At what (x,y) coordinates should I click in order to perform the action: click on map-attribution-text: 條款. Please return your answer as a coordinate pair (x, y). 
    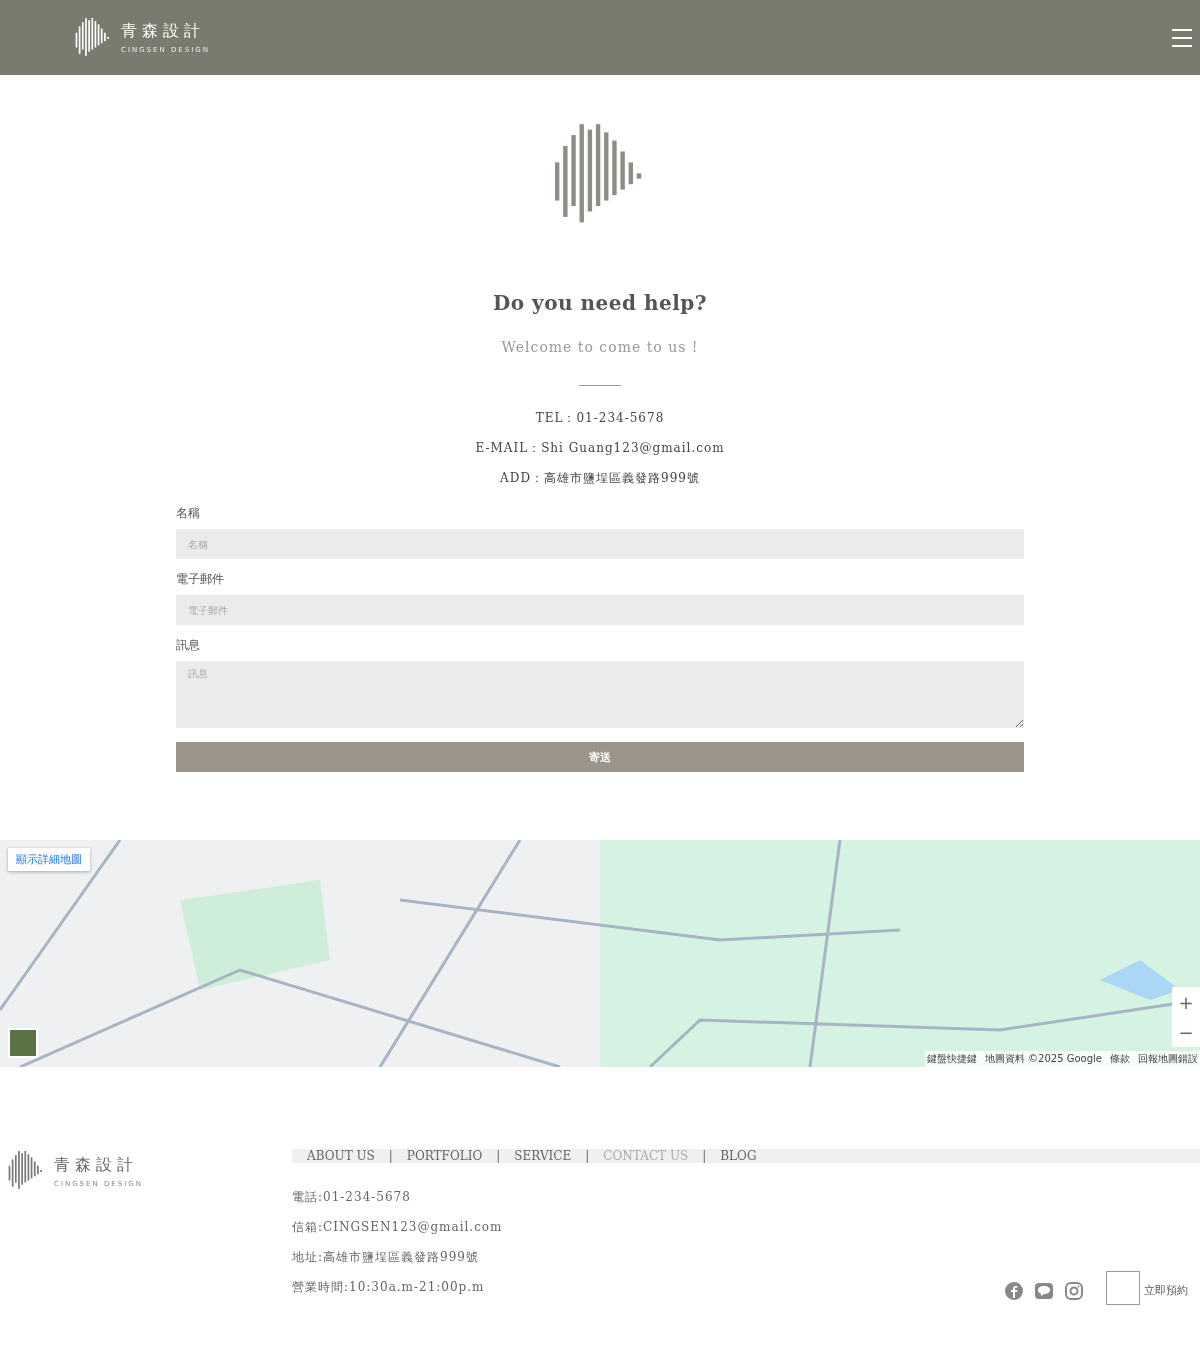
    Looking at the image, I should click on (1120, 1059).